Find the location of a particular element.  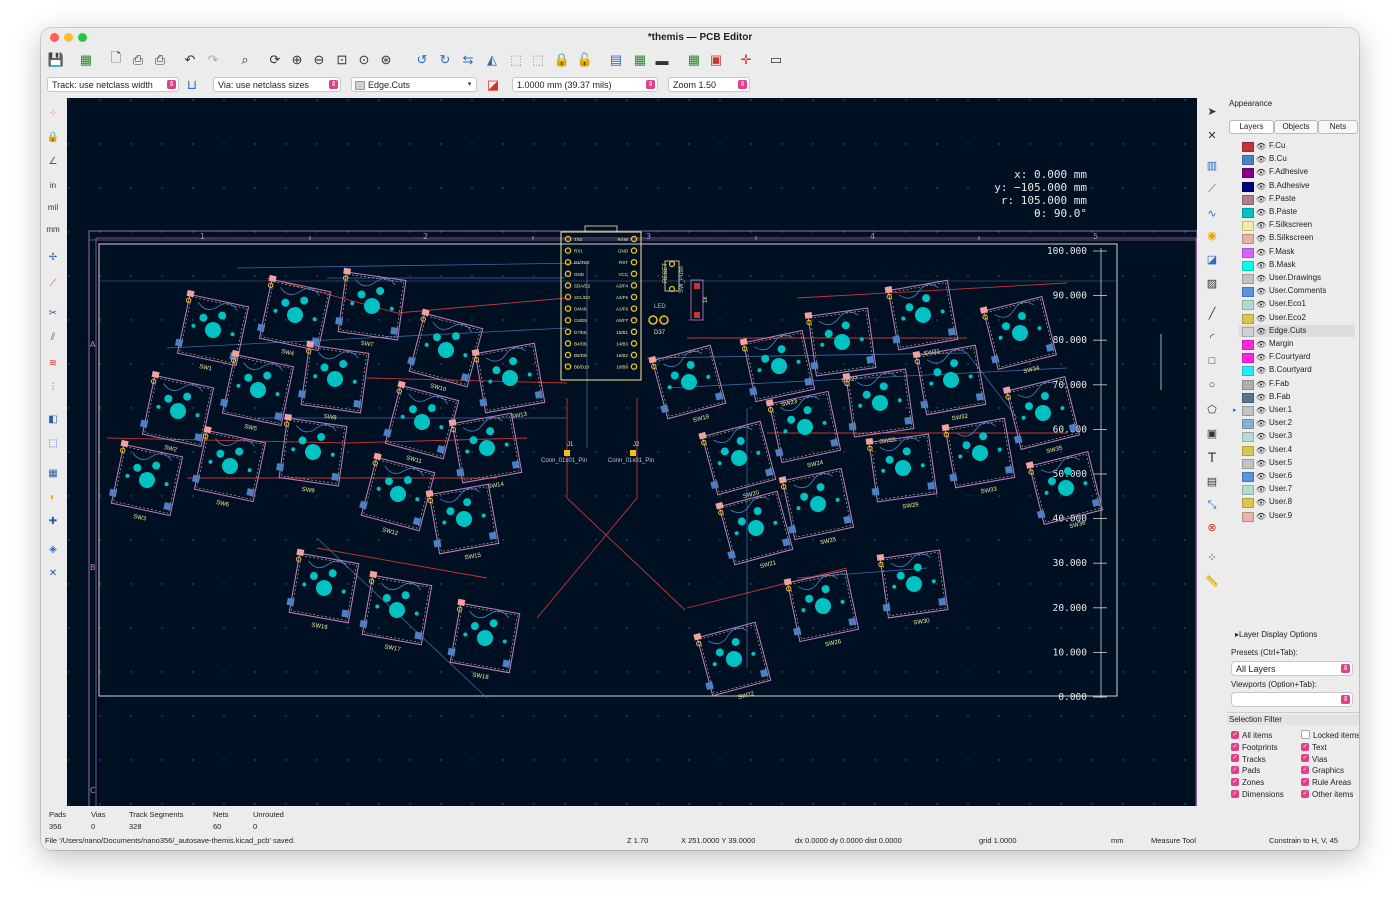

page-settings-icon: 🗋 is located at coordinates (116, 59).